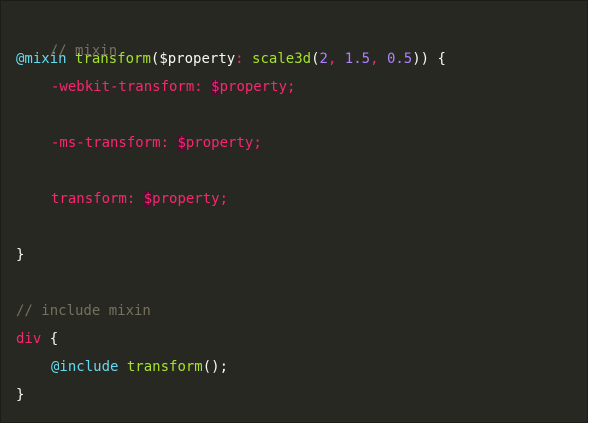 The height and width of the screenshot is (427, 590). I want to click on include-args: ();, so click(215, 367).